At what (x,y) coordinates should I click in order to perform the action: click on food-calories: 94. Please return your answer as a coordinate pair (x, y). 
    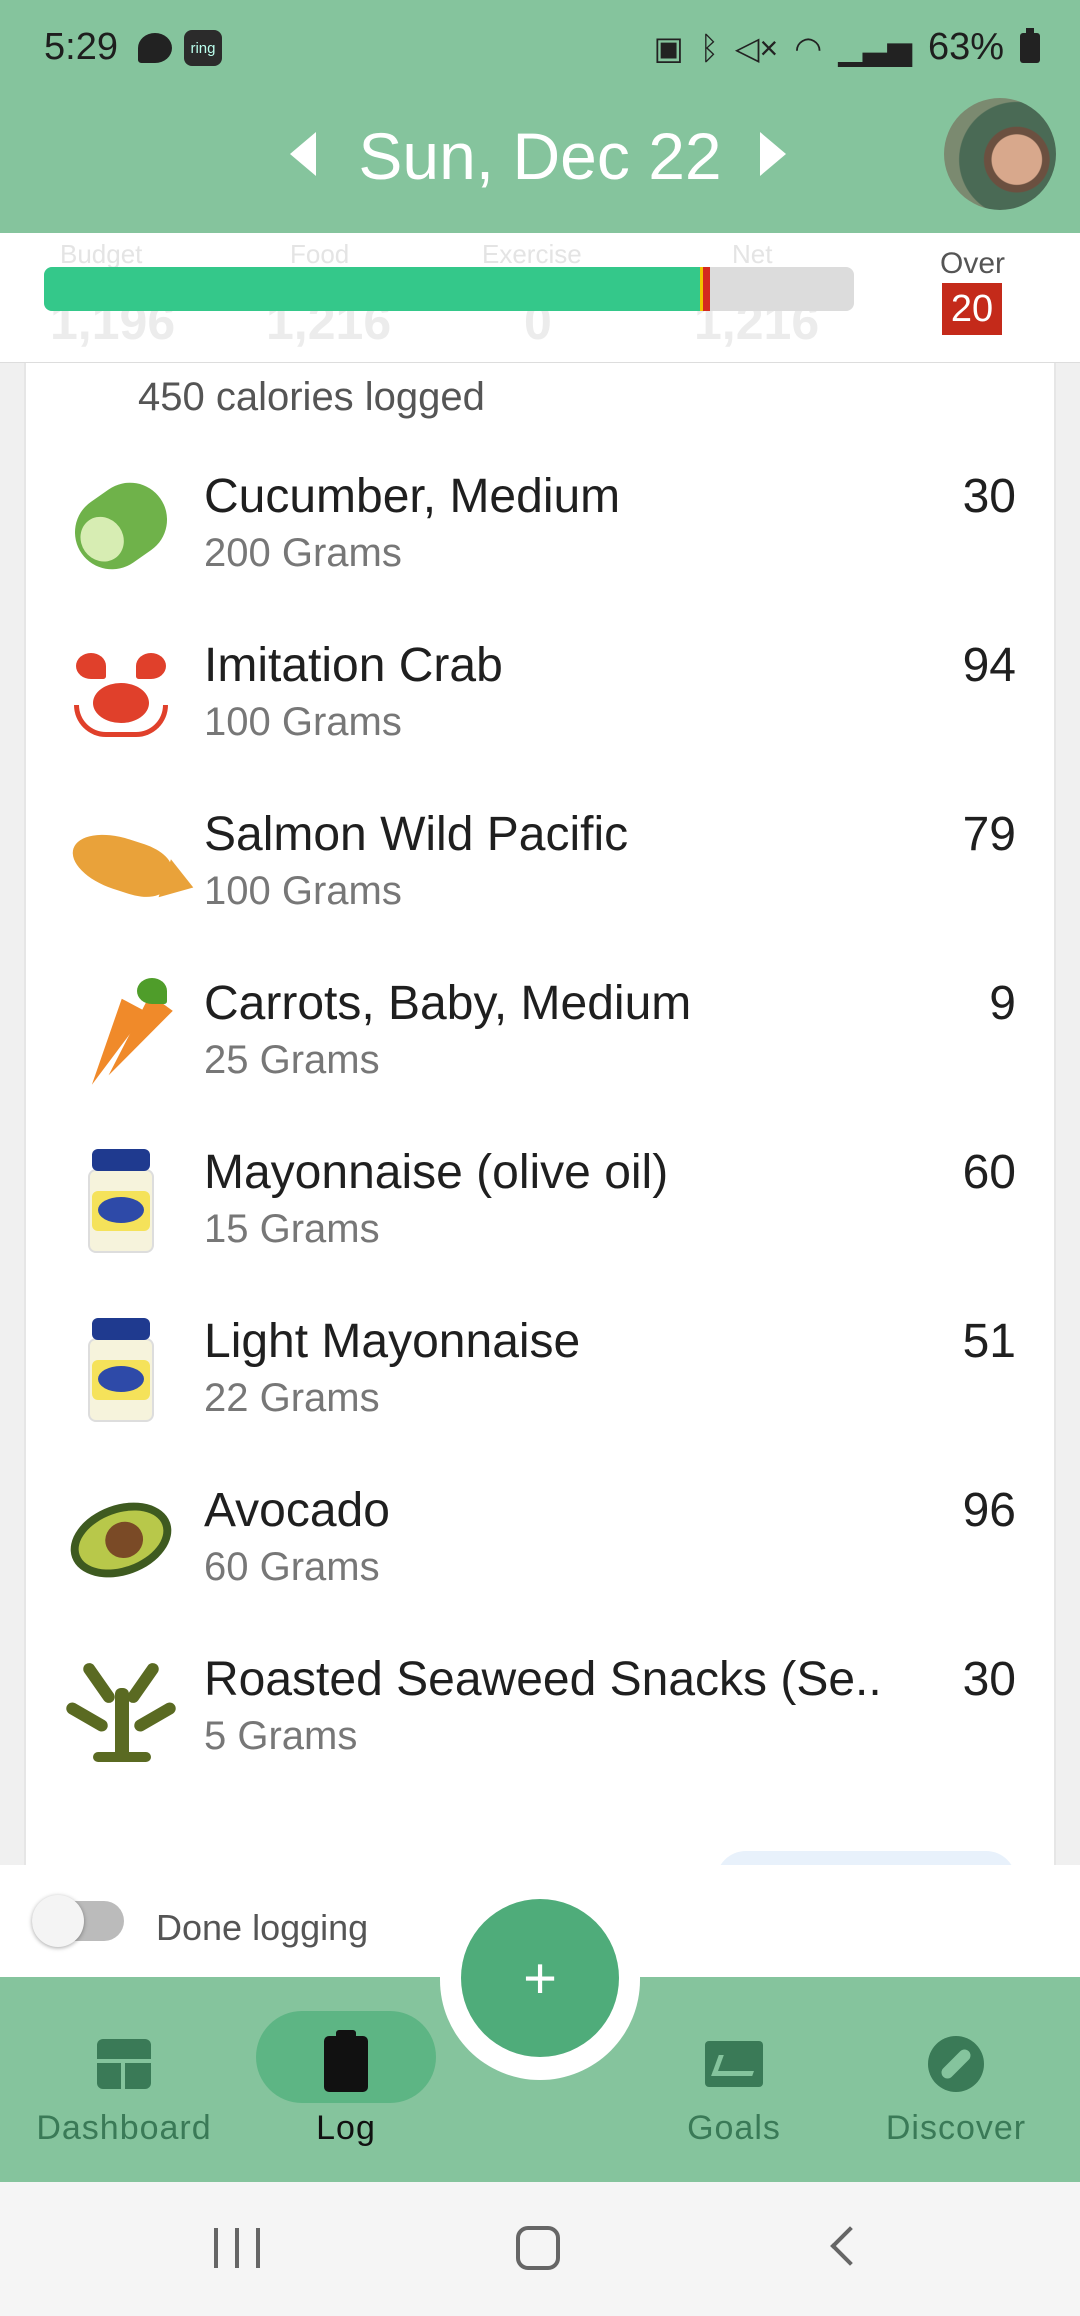
    Looking at the image, I should click on (989, 665).